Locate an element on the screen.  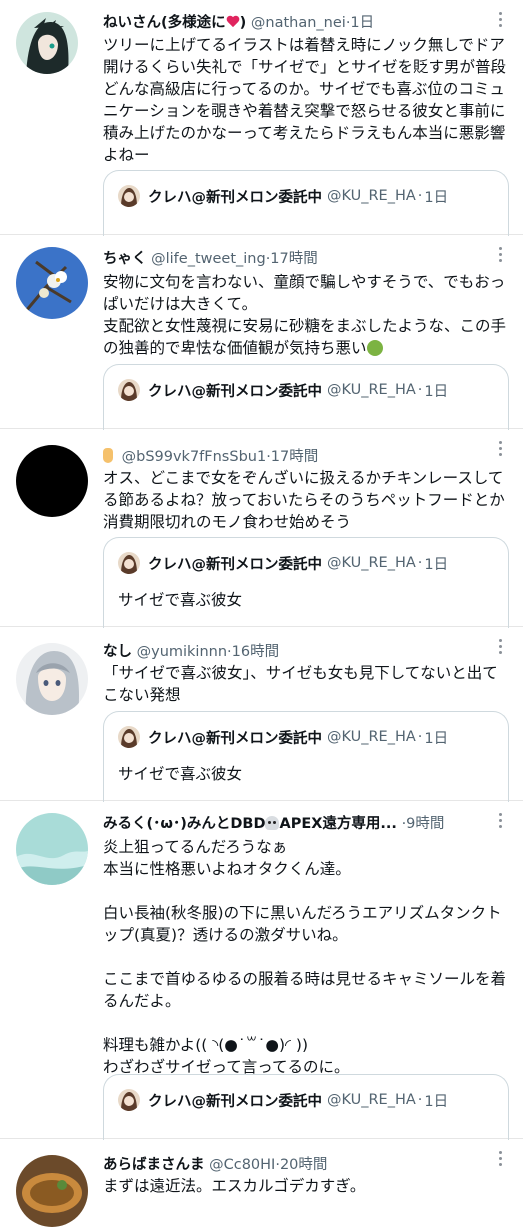
user-handle: @yumikinnn is located at coordinates (182, 652).